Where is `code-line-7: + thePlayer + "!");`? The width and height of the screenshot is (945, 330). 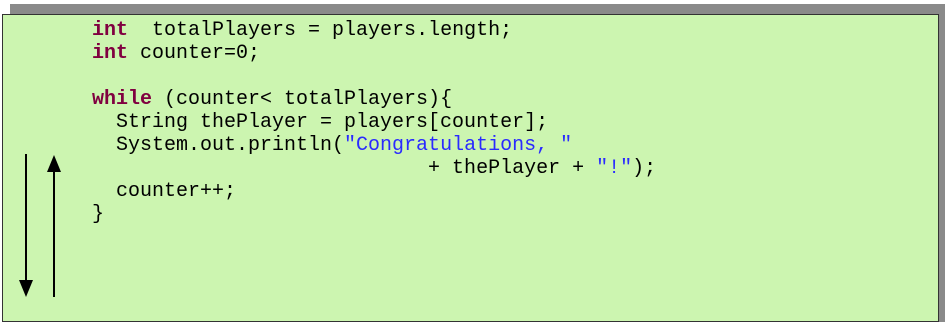
code-line-7: + thePlayer + "!"); is located at coordinates (374, 168).